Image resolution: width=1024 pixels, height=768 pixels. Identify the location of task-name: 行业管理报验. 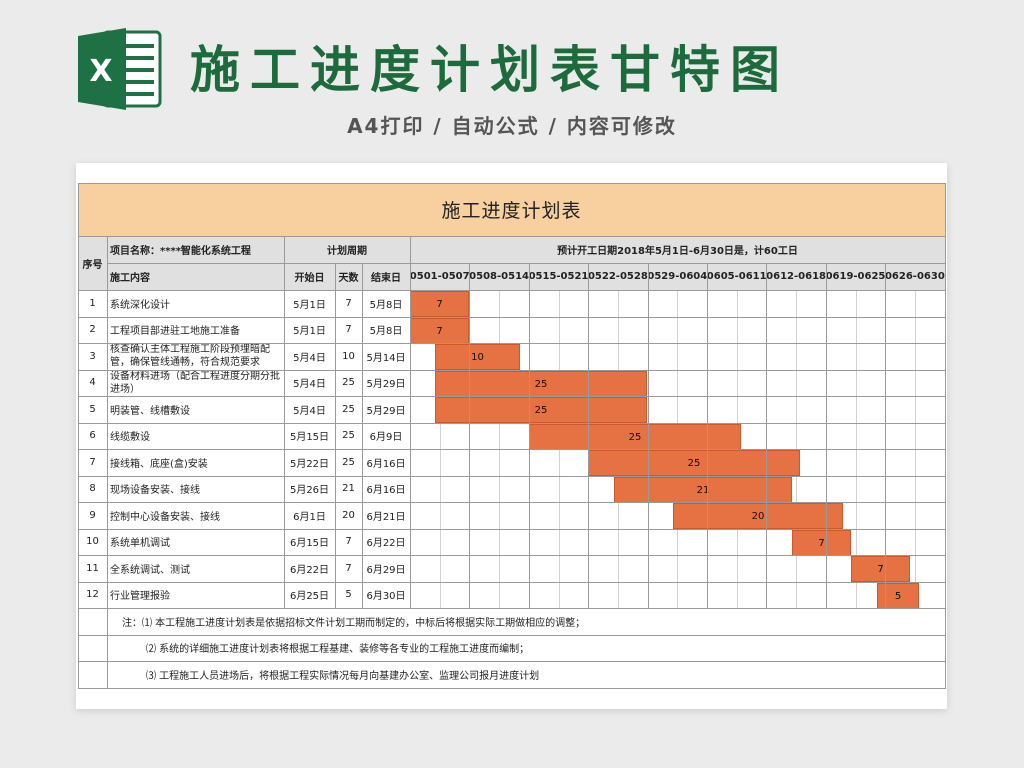
(140, 597).